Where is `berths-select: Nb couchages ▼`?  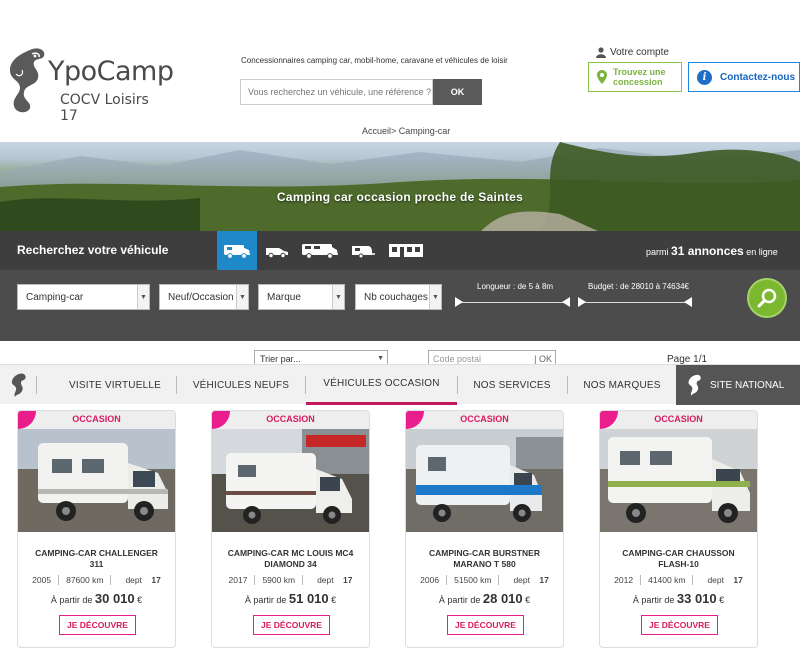 berths-select: Nb couchages ▼ is located at coordinates (398, 297).